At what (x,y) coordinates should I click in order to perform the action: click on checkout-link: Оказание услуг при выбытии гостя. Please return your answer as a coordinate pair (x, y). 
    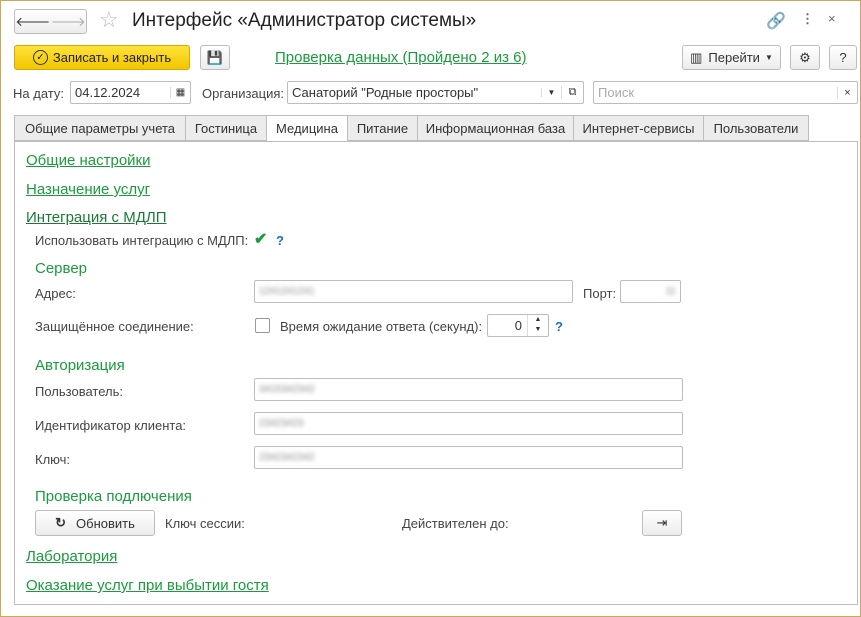
    Looking at the image, I should click on (147, 585).